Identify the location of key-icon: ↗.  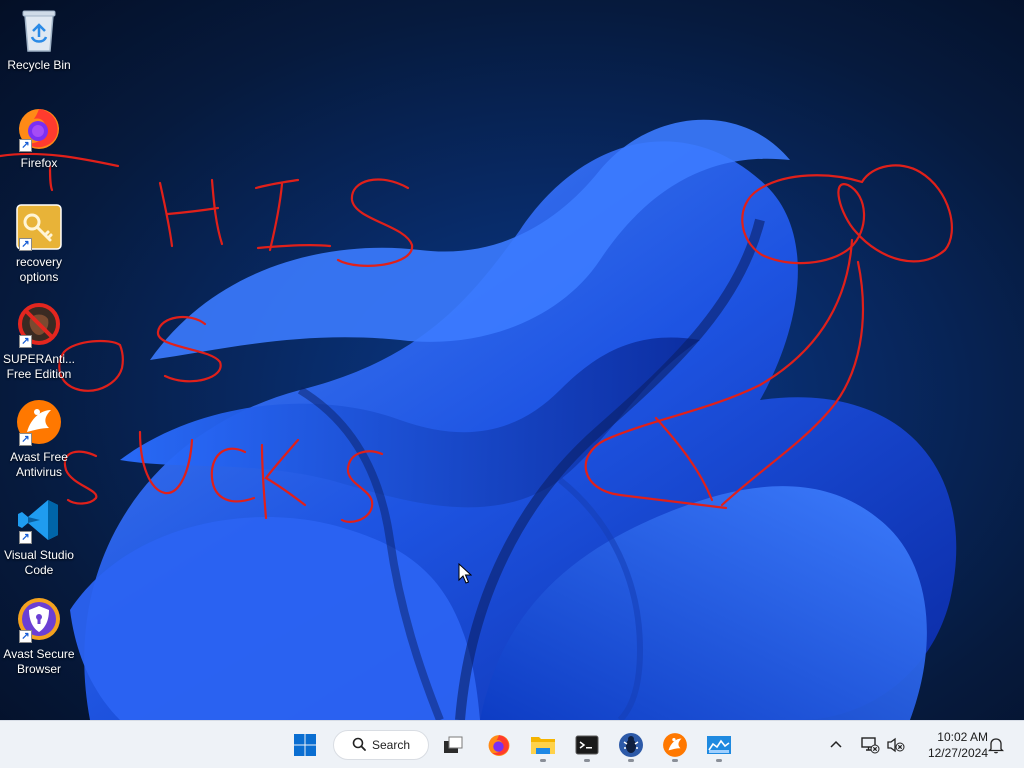
(39, 227).